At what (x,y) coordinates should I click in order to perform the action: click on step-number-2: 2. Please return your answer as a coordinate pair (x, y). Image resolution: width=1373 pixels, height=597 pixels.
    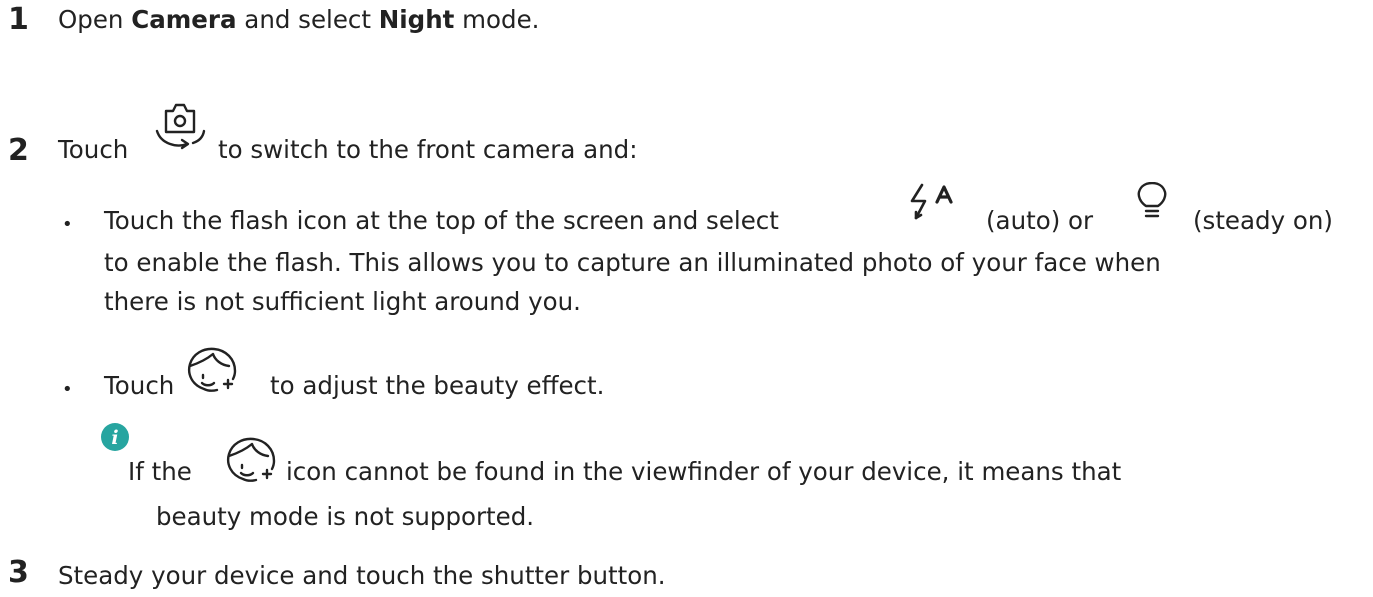
    Looking at the image, I should click on (18, 150).